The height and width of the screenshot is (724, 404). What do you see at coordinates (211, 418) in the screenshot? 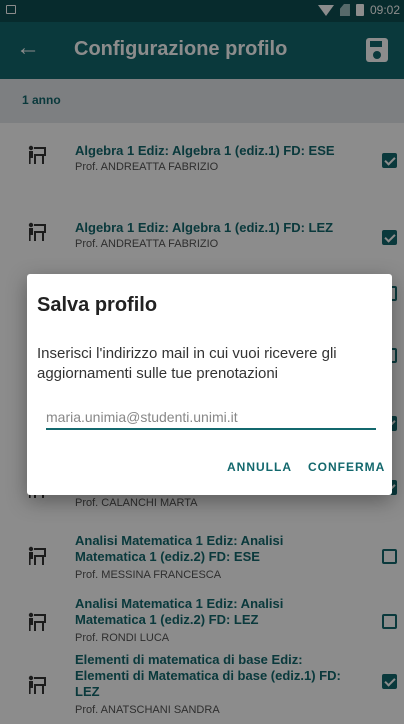
I see `email-field` at bounding box center [211, 418].